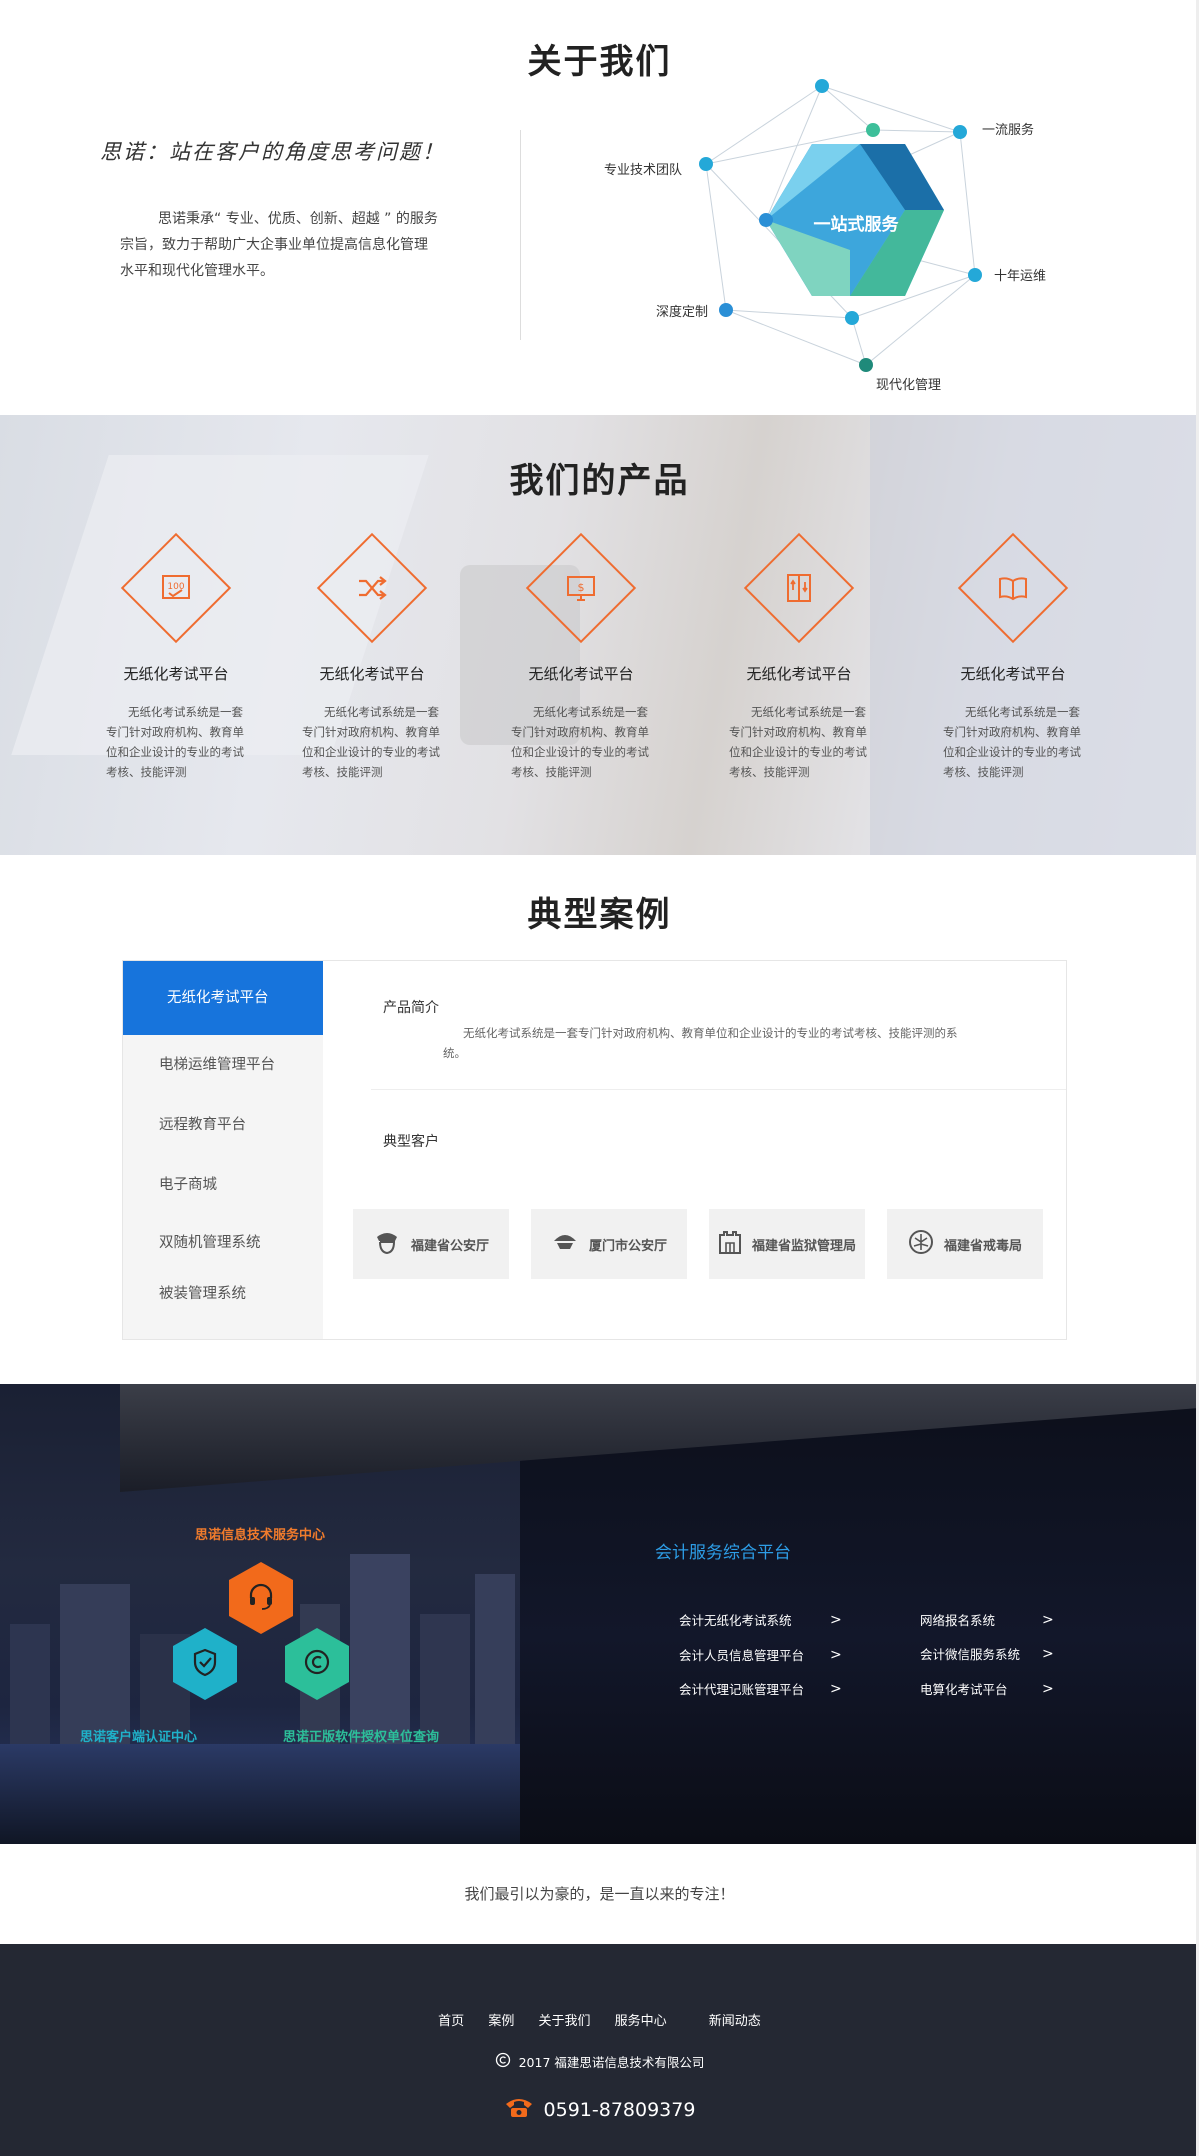 The height and width of the screenshot is (2156, 1199). What do you see at coordinates (908, 385) in the screenshot?
I see `diagram-label-bottom: 现代化管理` at bounding box center [908, 385].